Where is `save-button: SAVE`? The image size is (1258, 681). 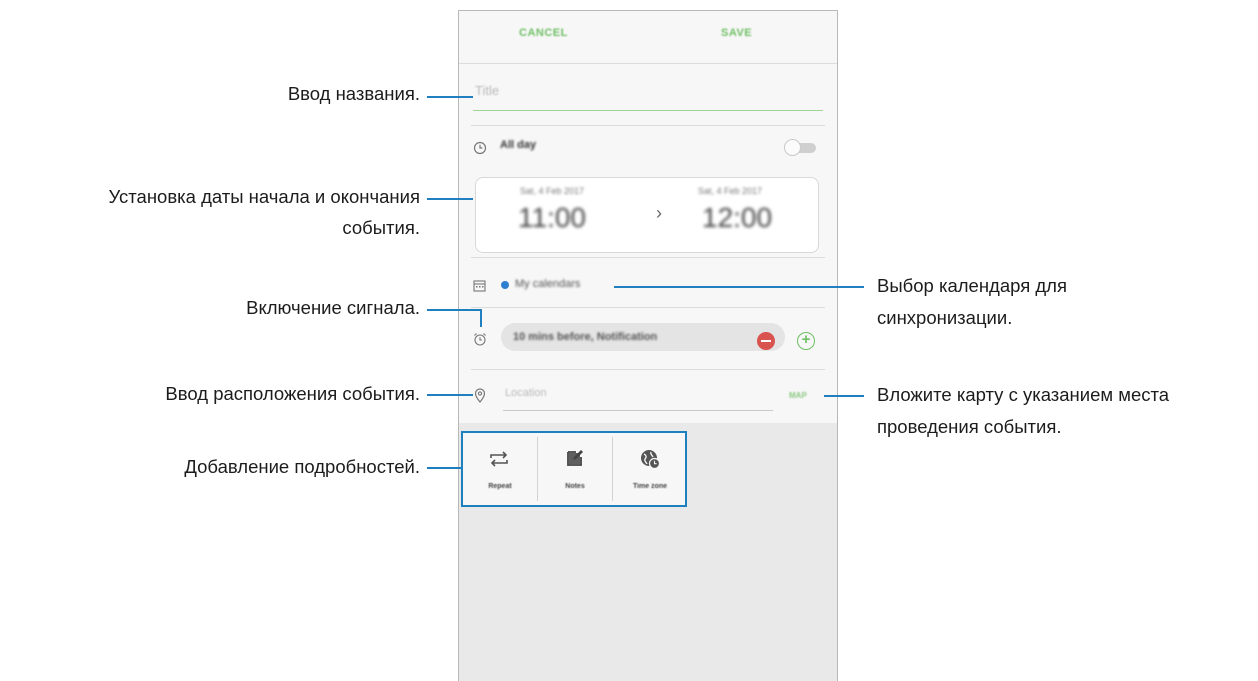
save-button: SAVE is located at coordinates (736, 33).